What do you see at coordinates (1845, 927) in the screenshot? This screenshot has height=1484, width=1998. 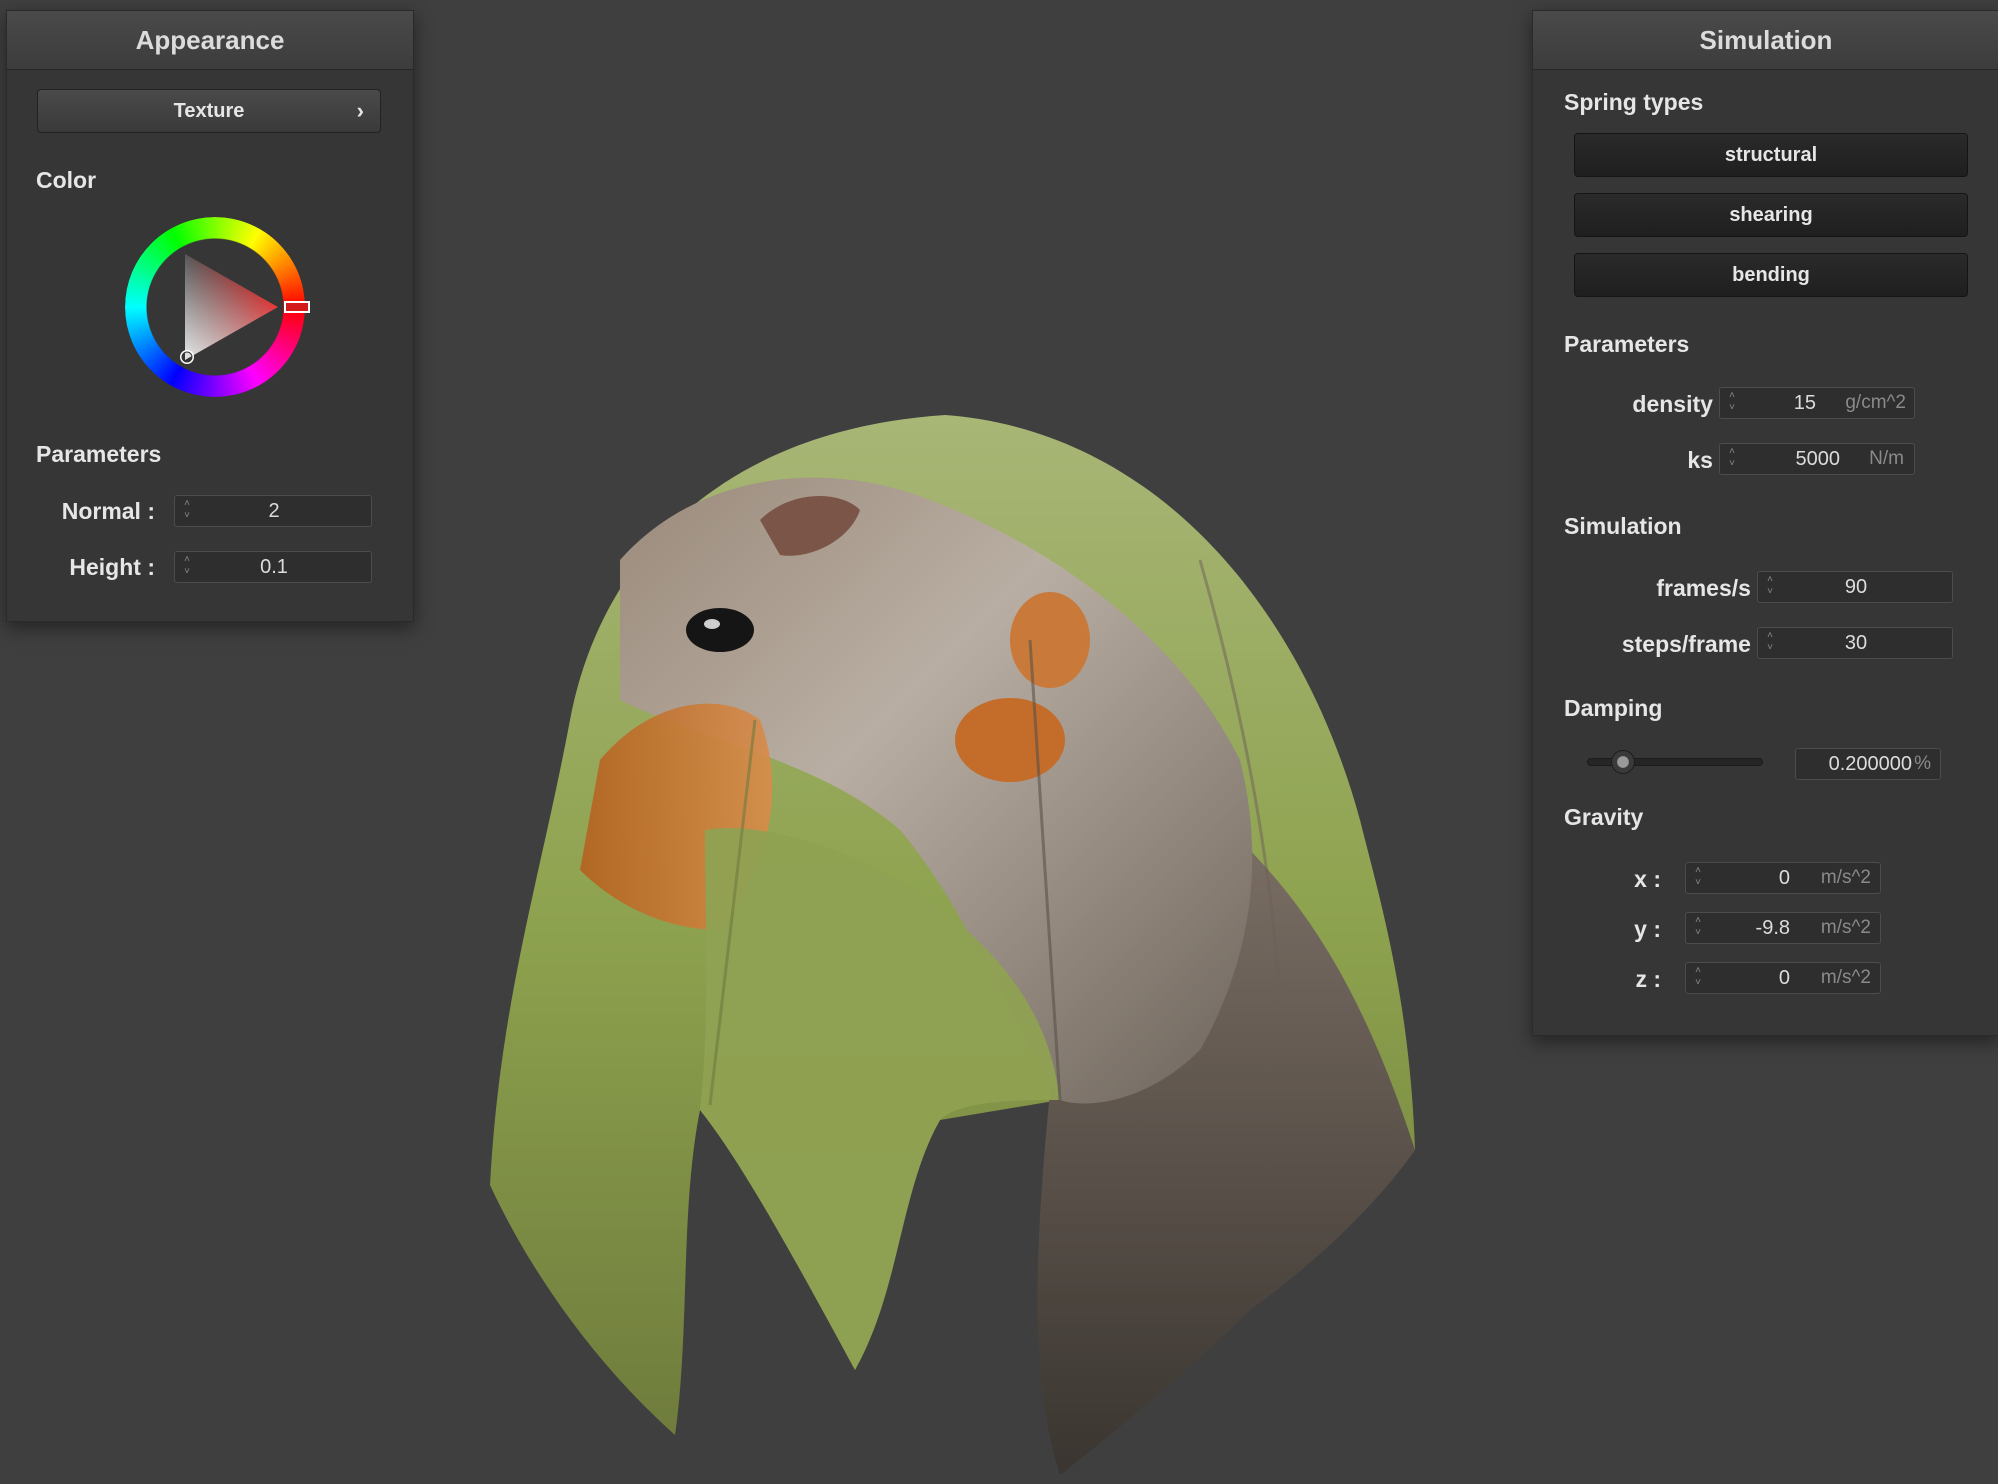 I see `gravity-y-unit: m/s^2` at bounding box center [1845, 927].